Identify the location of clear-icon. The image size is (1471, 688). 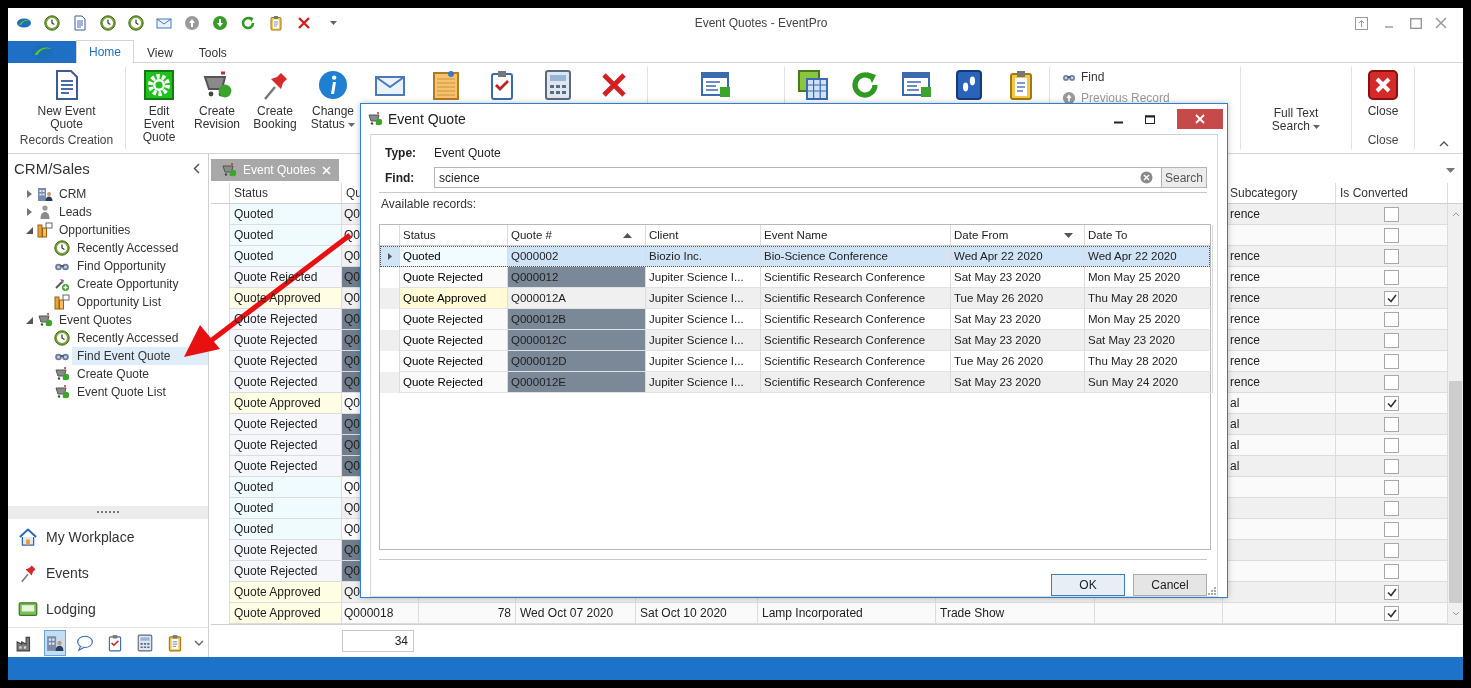
(1146, 177).